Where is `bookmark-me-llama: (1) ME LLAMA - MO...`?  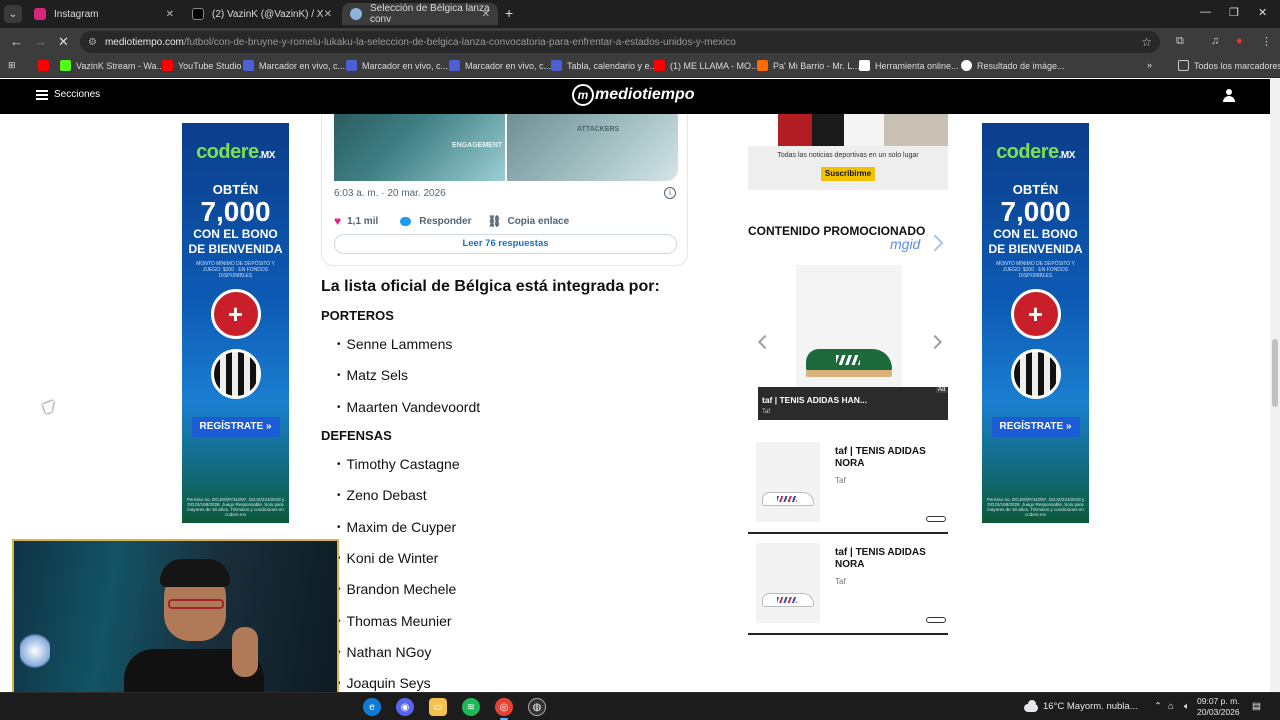 bookmark-me-llama: (1) ME LLAMA - MO... is located at coordinates (706, 65).